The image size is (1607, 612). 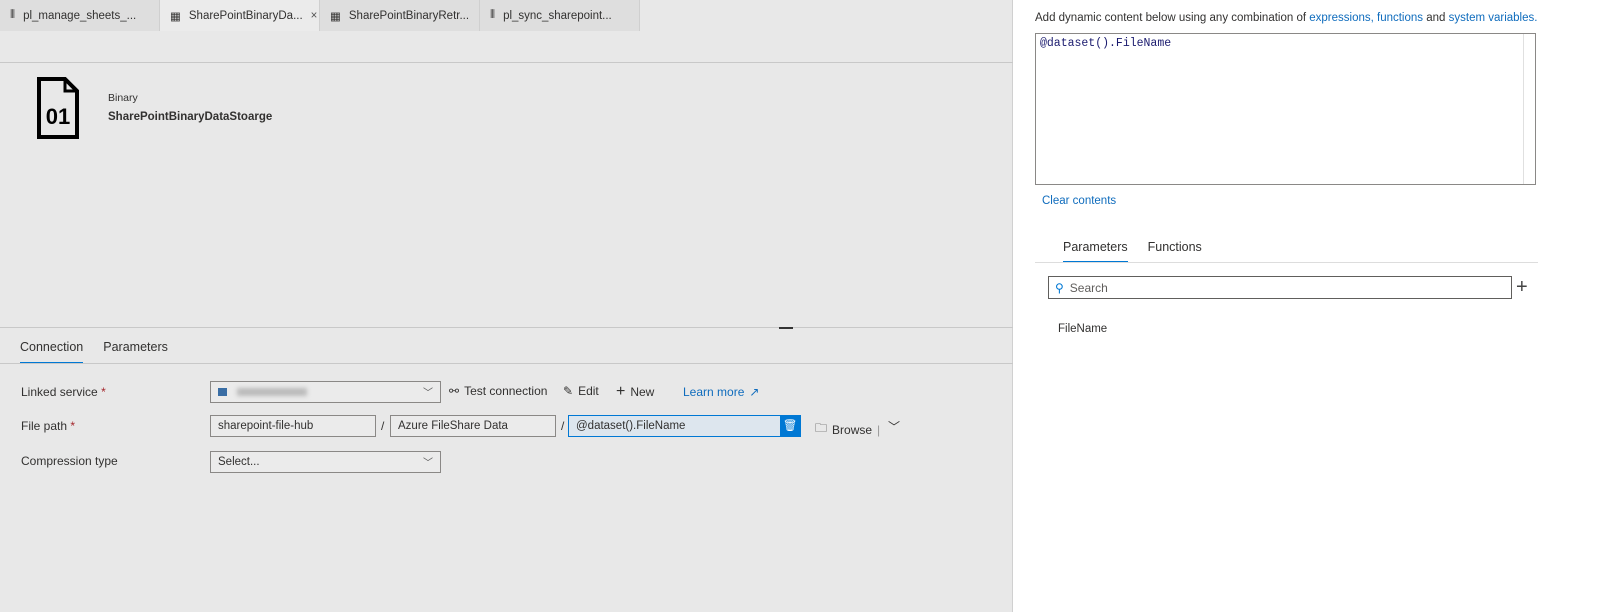 What do you see at coordinates (1285, 109) in the screenshot?
I see `expression-editor: @dataset().FileName` at bounding box center [1285, 109].